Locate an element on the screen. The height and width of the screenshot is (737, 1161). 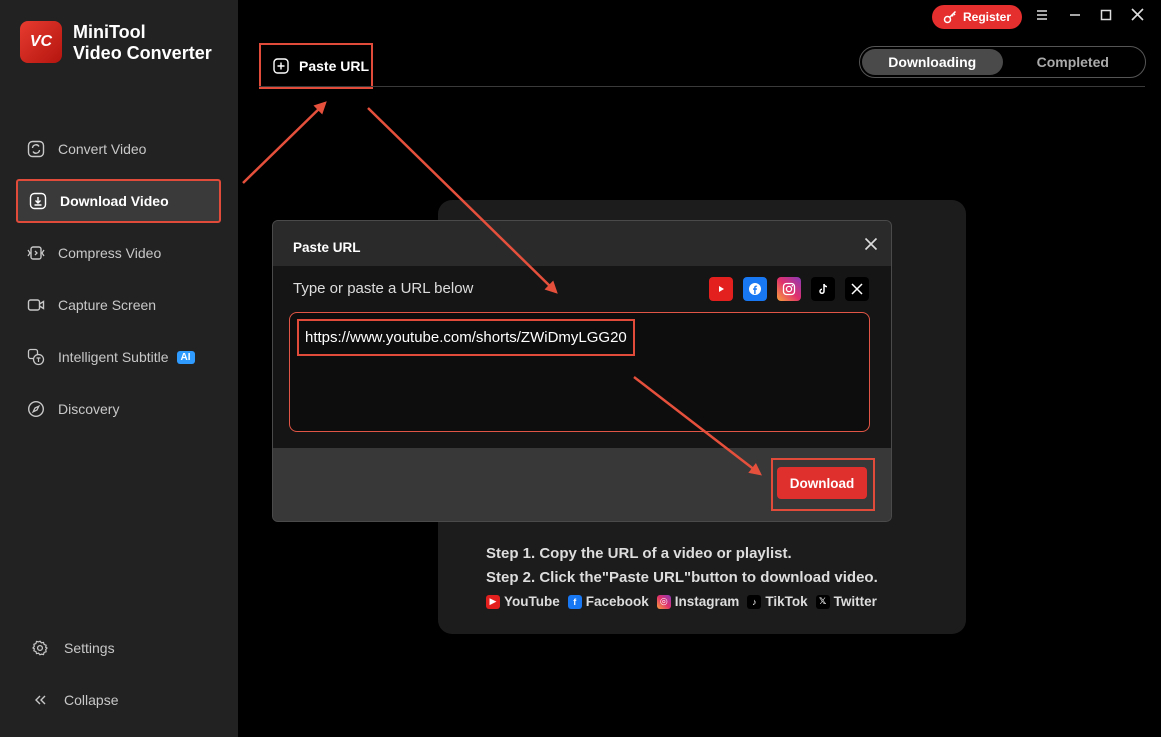
collapse-button: Collapse is located at coordinates (120, 700).